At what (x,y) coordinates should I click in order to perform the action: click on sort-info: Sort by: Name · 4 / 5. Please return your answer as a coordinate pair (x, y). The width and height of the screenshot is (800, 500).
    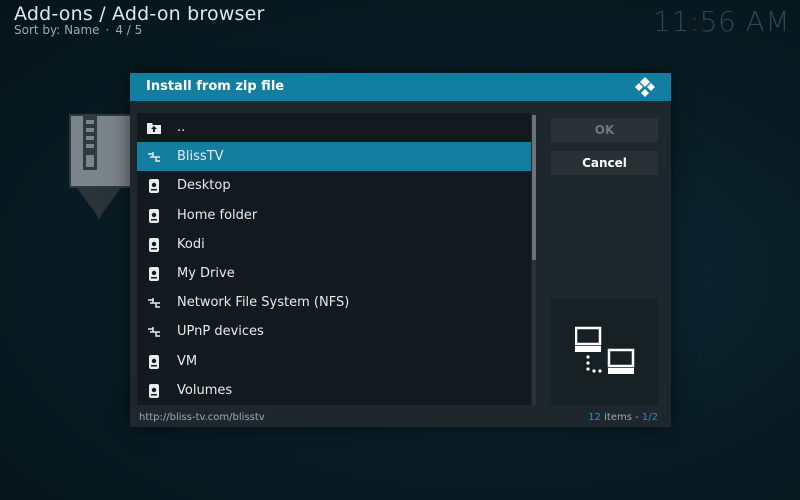
    Looking at the image, I should click on (78, 30).